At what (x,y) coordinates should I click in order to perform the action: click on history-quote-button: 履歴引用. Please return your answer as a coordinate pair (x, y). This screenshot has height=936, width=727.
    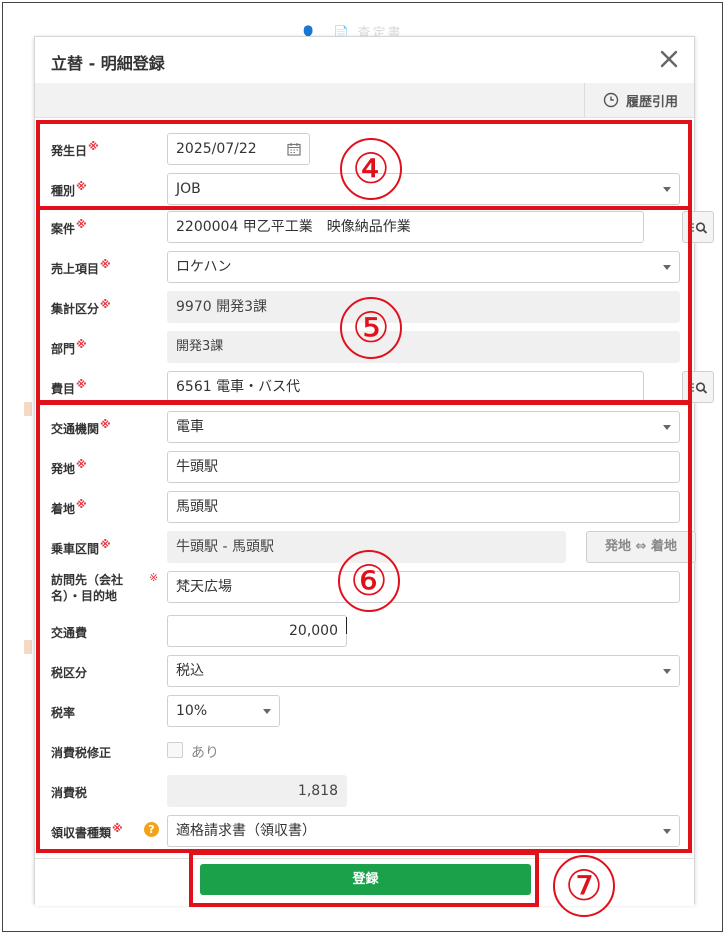
    Looking at the image, I should click on (638, 100).